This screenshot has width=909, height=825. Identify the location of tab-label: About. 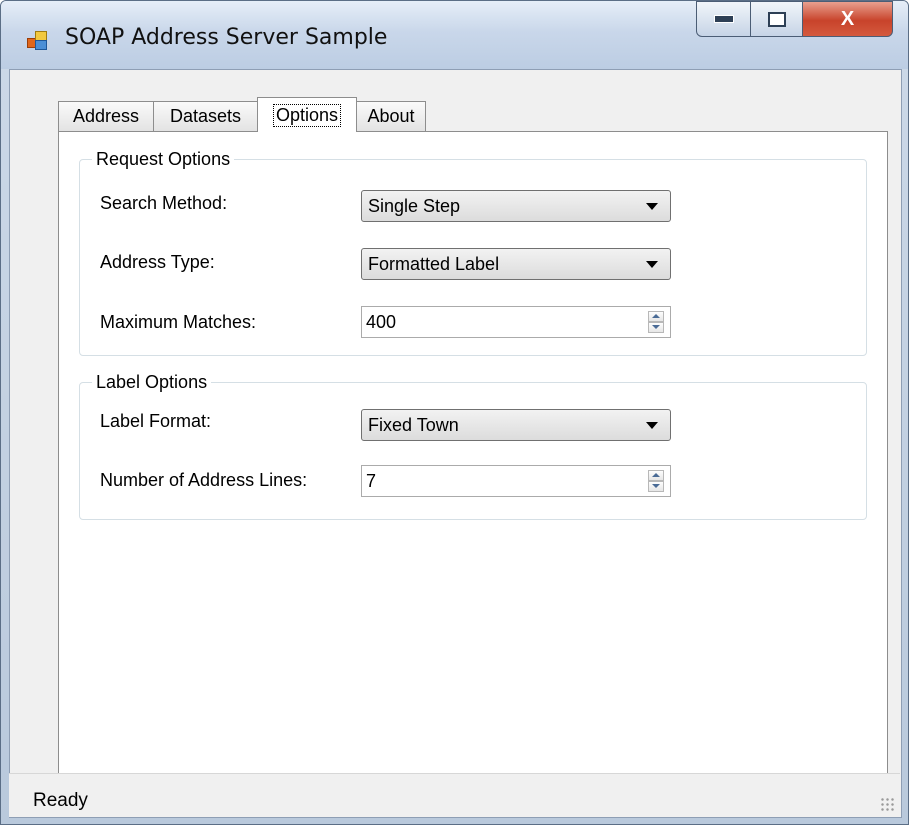
(391, 116).